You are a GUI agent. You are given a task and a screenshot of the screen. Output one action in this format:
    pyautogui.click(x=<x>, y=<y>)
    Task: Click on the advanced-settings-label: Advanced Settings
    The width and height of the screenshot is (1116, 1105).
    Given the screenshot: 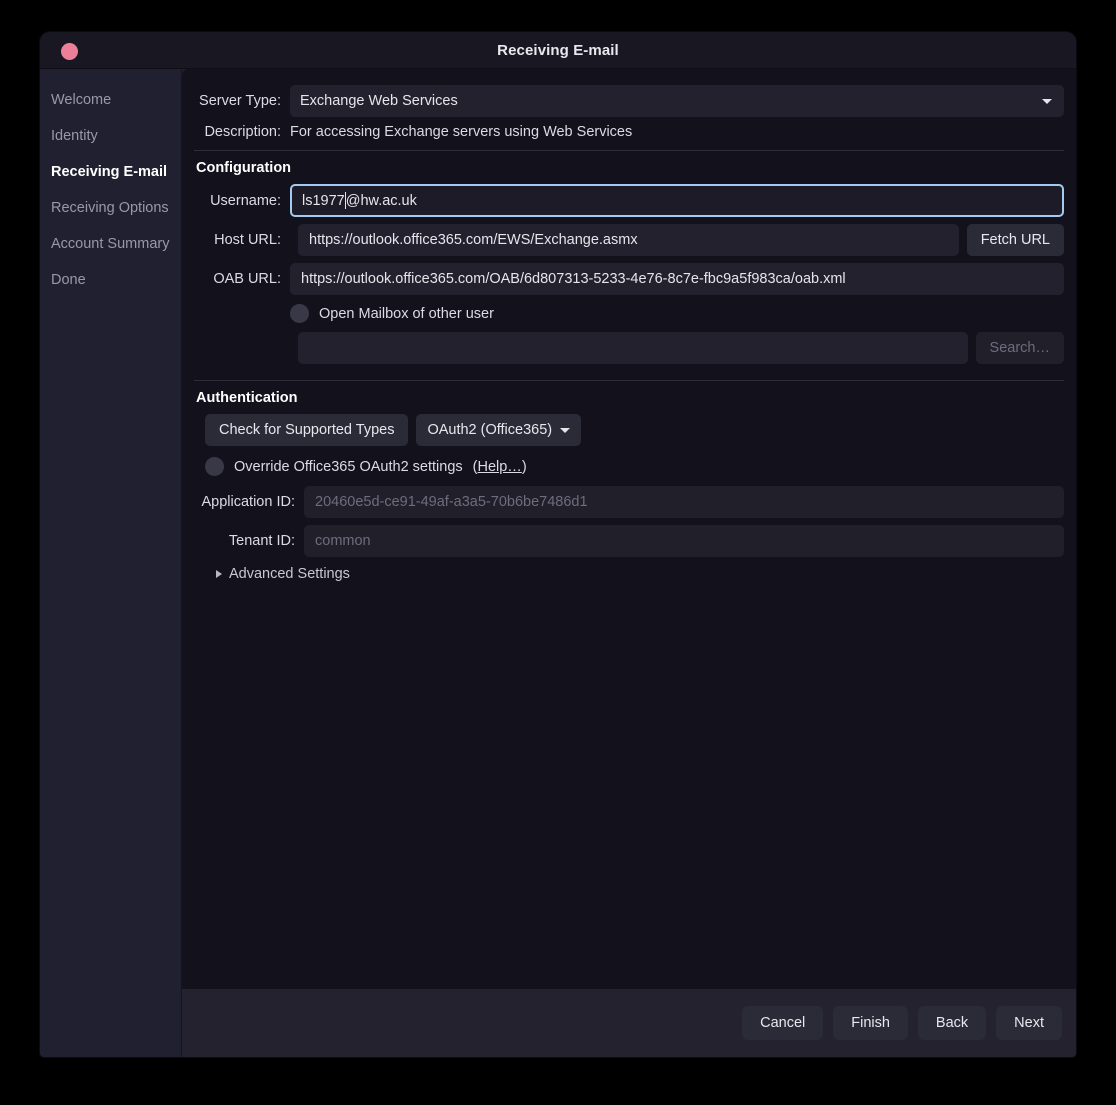 What is the action you would take?
    pyautogui.click(x=289, y=574)
    